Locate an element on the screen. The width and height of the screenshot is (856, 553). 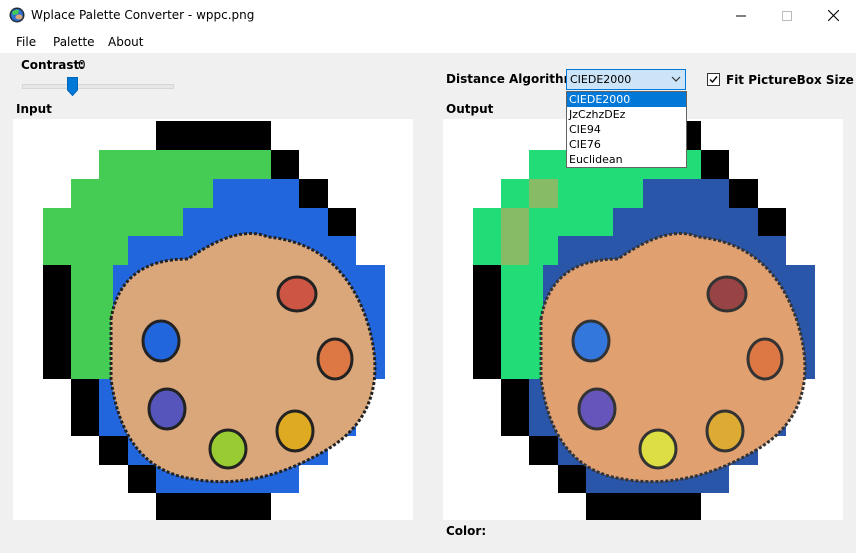
window-title: Wplace Palette Converter - wppc.png is located at coordinates (143, 15).